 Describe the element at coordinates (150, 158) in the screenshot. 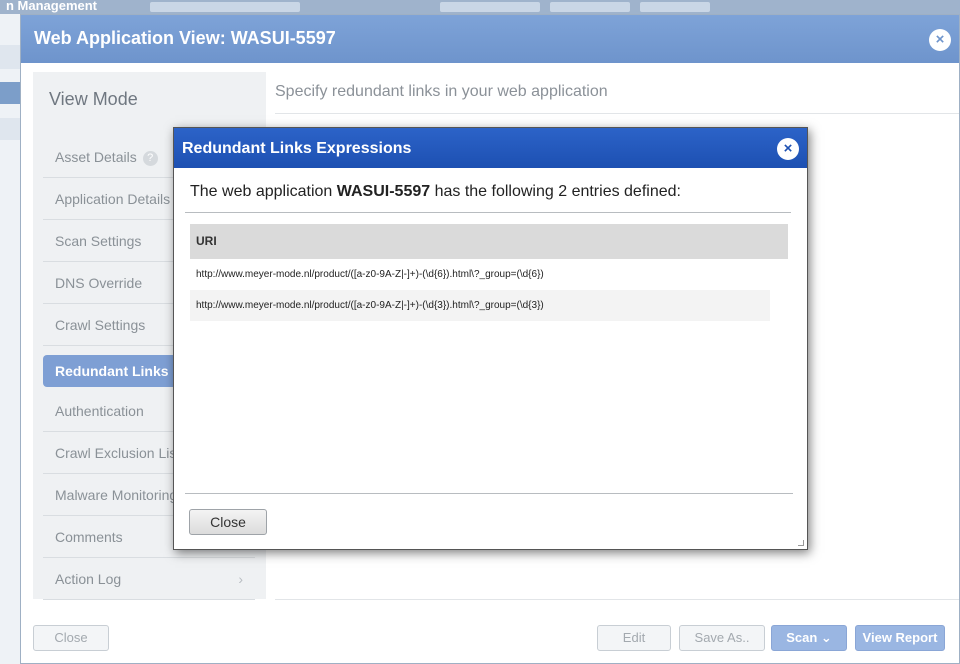

I see `help-icon: ?` at that location.